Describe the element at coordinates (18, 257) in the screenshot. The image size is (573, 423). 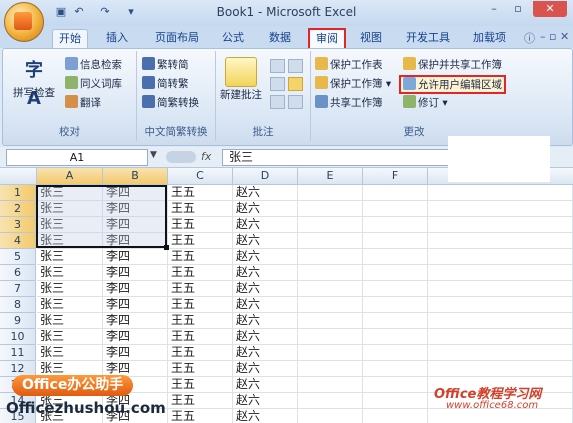
I see `row-header: 5` at that location.